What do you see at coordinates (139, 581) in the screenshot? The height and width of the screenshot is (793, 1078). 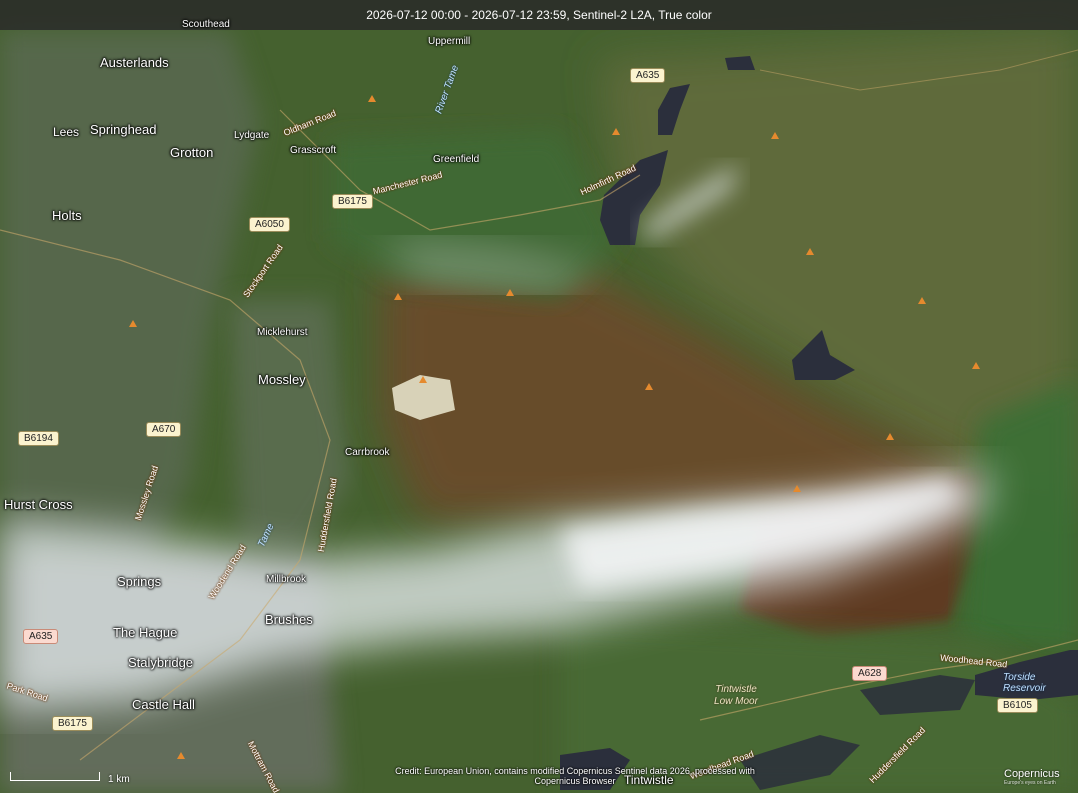 I see `place-label: Springs` at bounding box center [139, 581].